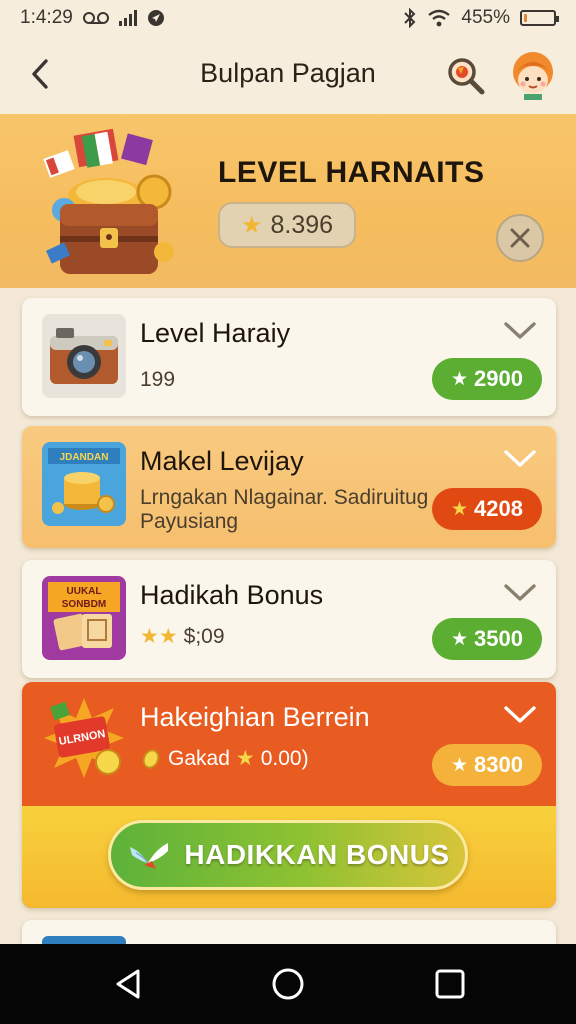 Image resolution: width=576 pixels, height=1024 pixels. I want to click on wifi-icon, so click(439, 18).